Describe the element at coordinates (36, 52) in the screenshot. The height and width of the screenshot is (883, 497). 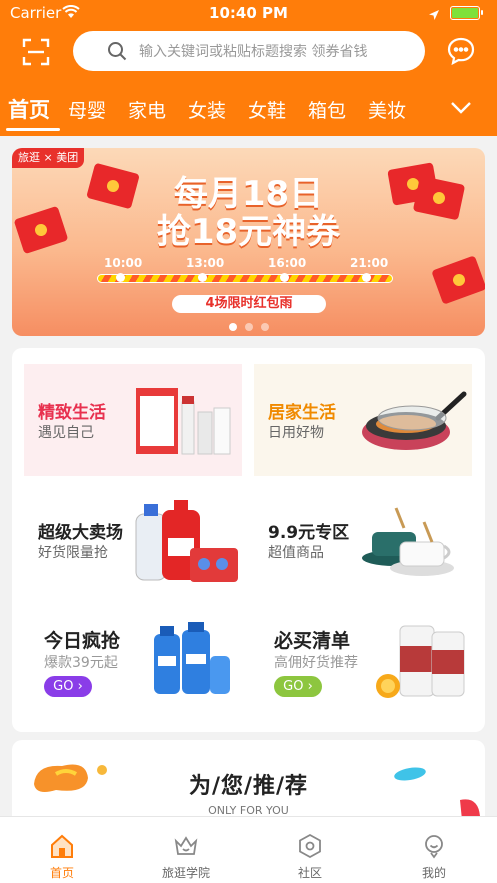
I see `scan-icon` at that location.